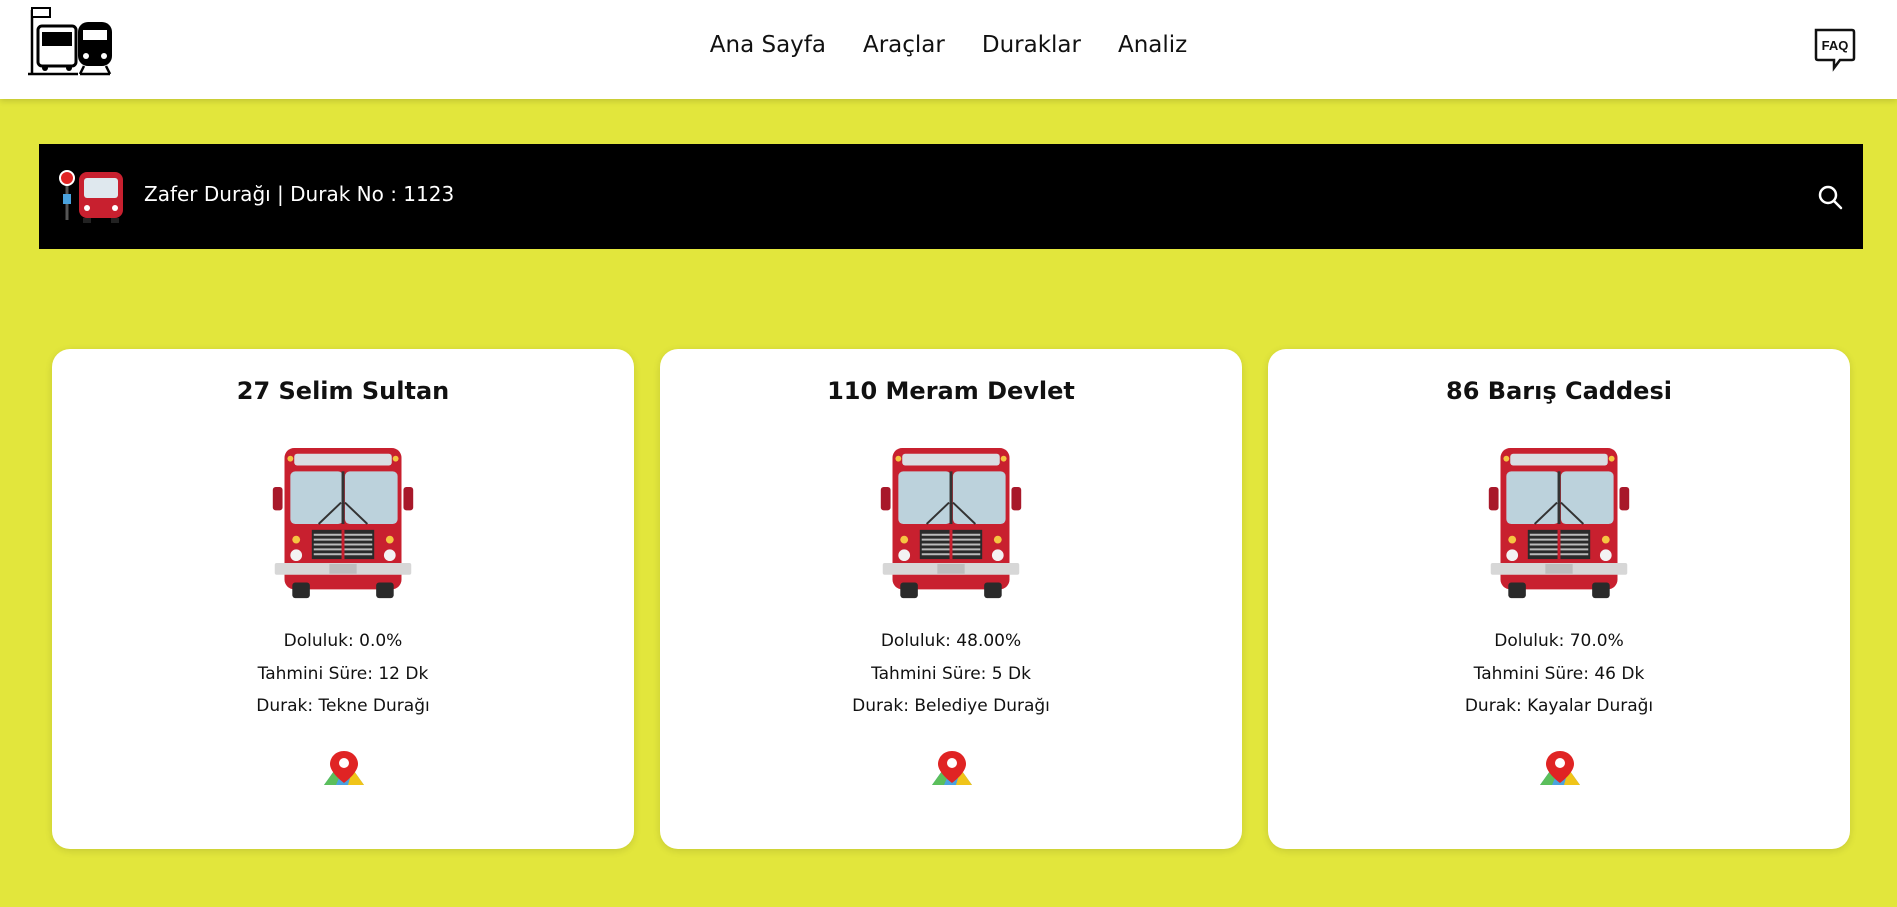  I want to click on faq-label: FAQ, so click(1835, 45).